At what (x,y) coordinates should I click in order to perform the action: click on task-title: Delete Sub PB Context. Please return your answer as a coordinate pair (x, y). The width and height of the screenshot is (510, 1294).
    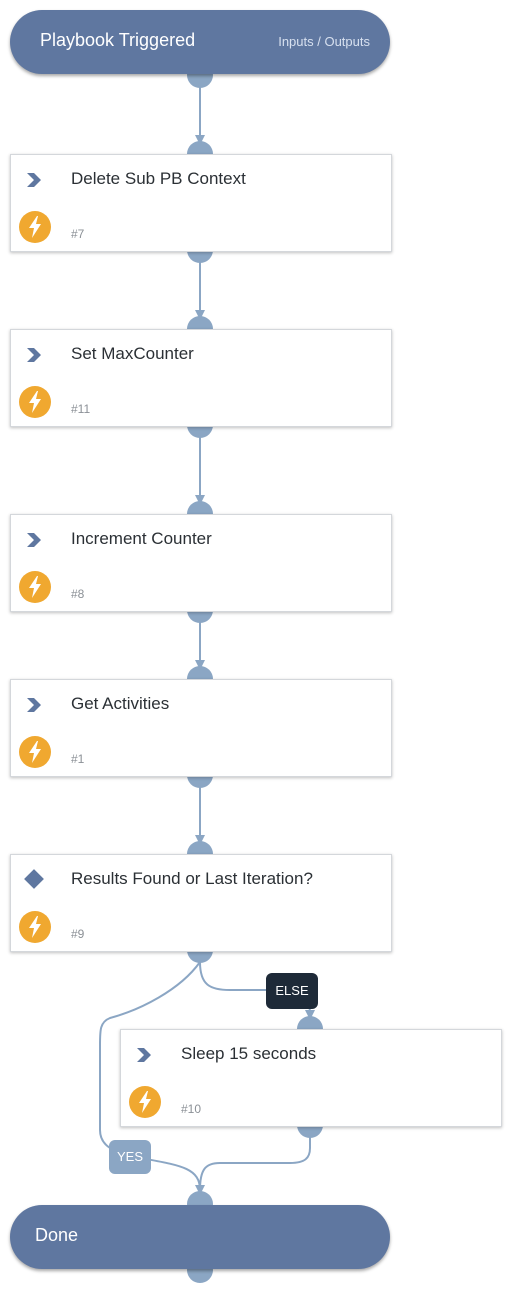
    Looking at the image, I should click on (158, 178).